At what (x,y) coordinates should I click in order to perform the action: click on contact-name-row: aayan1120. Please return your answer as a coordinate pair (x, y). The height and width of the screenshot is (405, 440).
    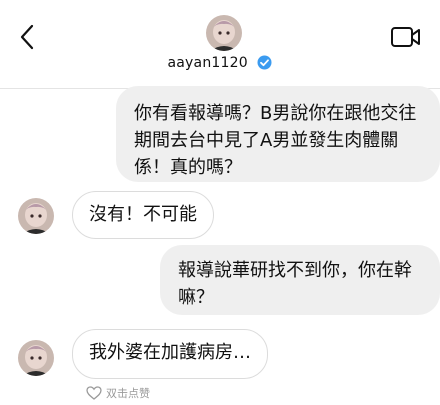
    Looking at the image, I should click on (220, 63).